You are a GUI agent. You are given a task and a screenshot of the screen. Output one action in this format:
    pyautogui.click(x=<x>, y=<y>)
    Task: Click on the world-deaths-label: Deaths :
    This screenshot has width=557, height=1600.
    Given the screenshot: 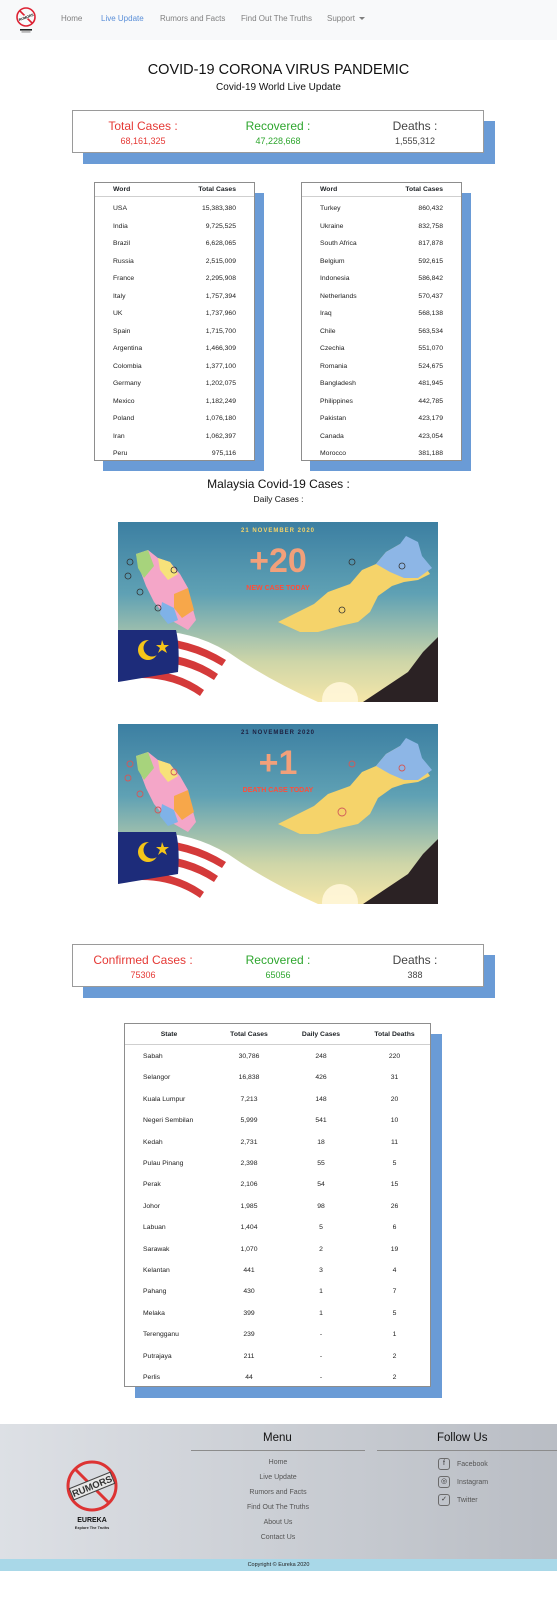 What is the action you would take?
    pyautogui.click(x=415, y=126)
    